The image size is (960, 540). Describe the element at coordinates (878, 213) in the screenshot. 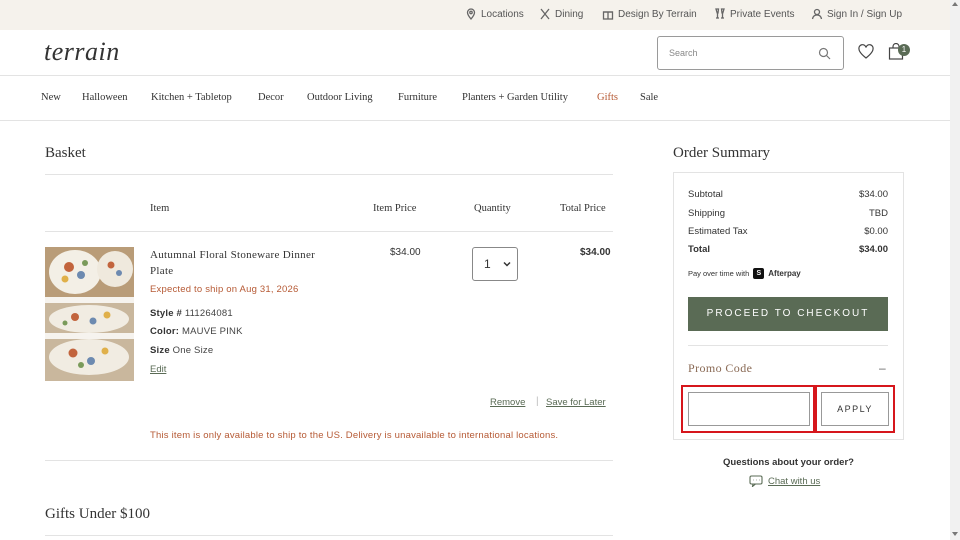

I see `shipping-value: TBD` at that location.